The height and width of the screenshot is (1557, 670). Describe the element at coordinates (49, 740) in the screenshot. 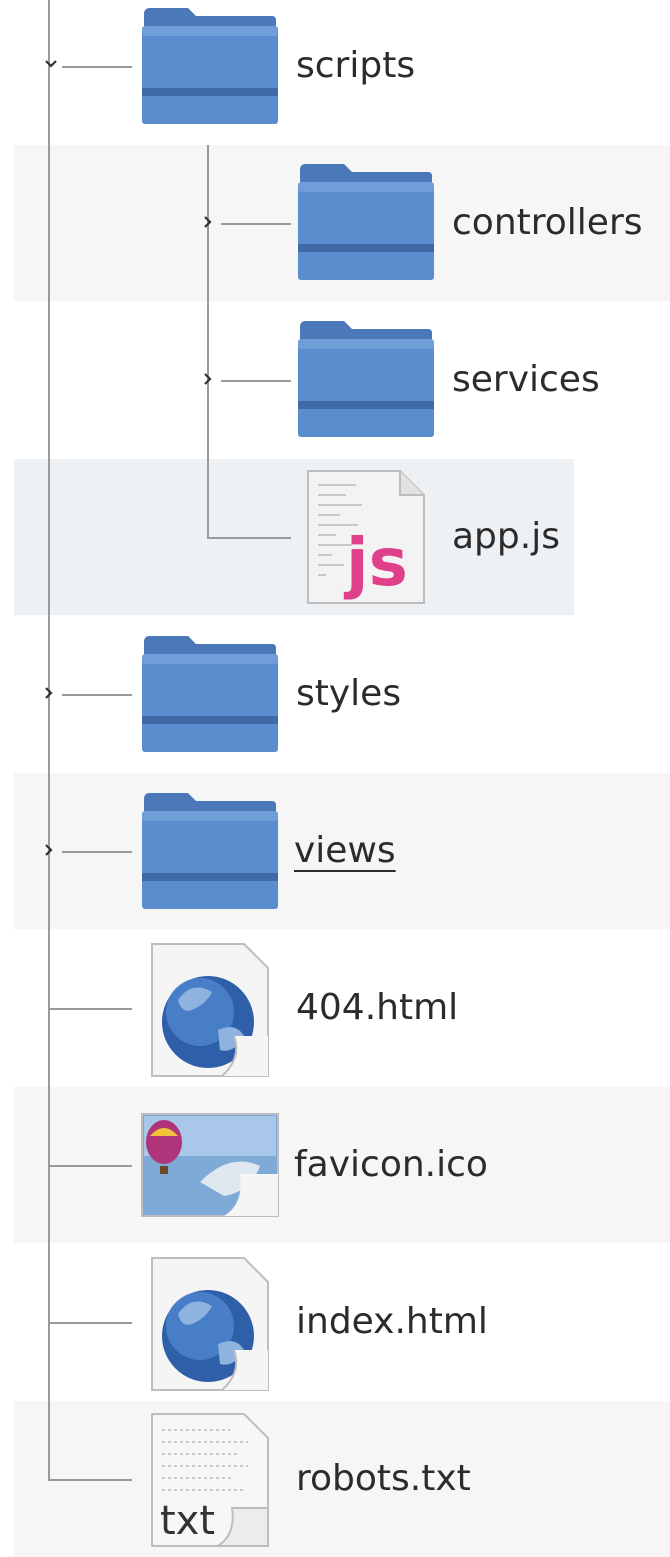

I see `tree-guide-depth1` at that location.